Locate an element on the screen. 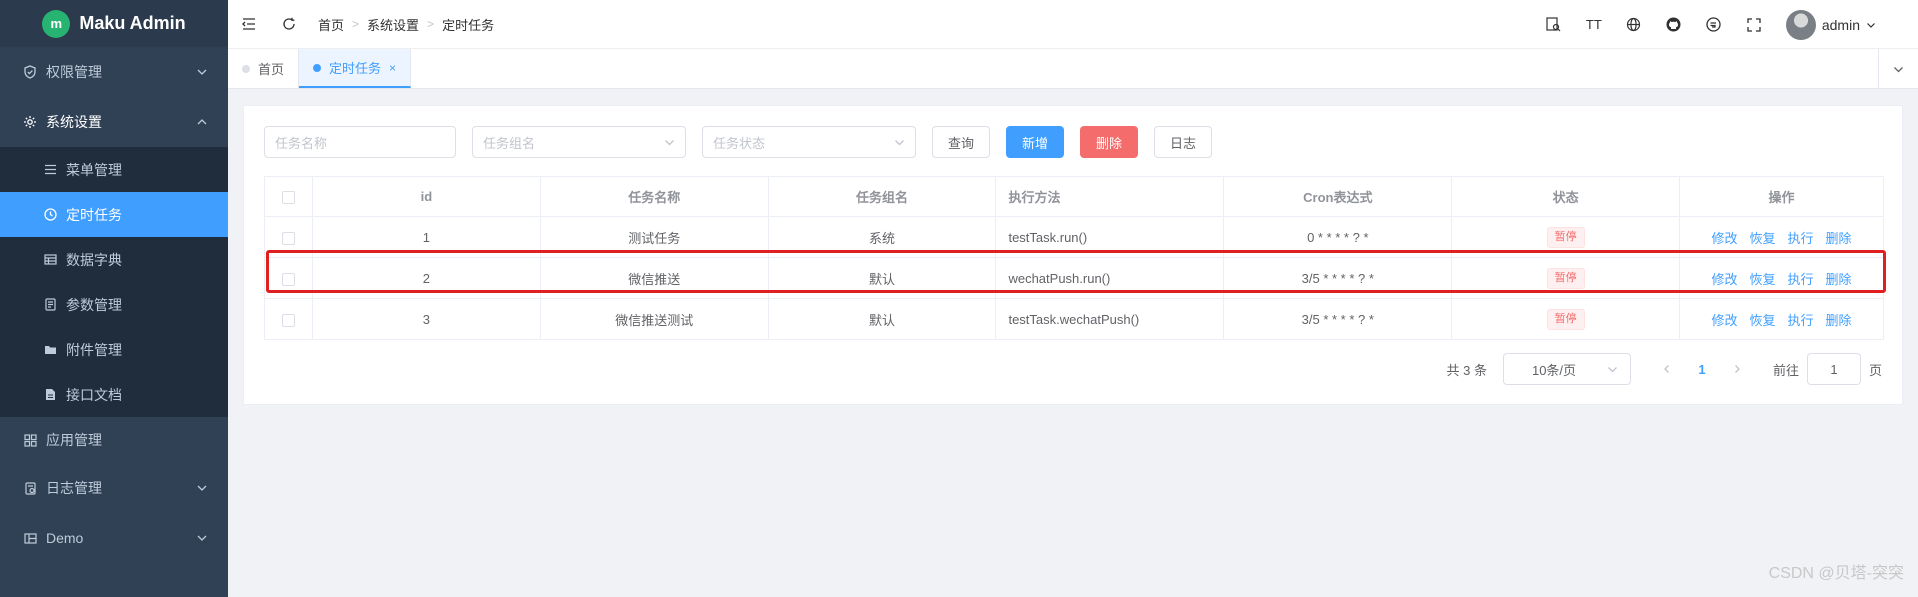 The image size is (1918, 597). menu-fold-icon is located at coordinates (249, 24).